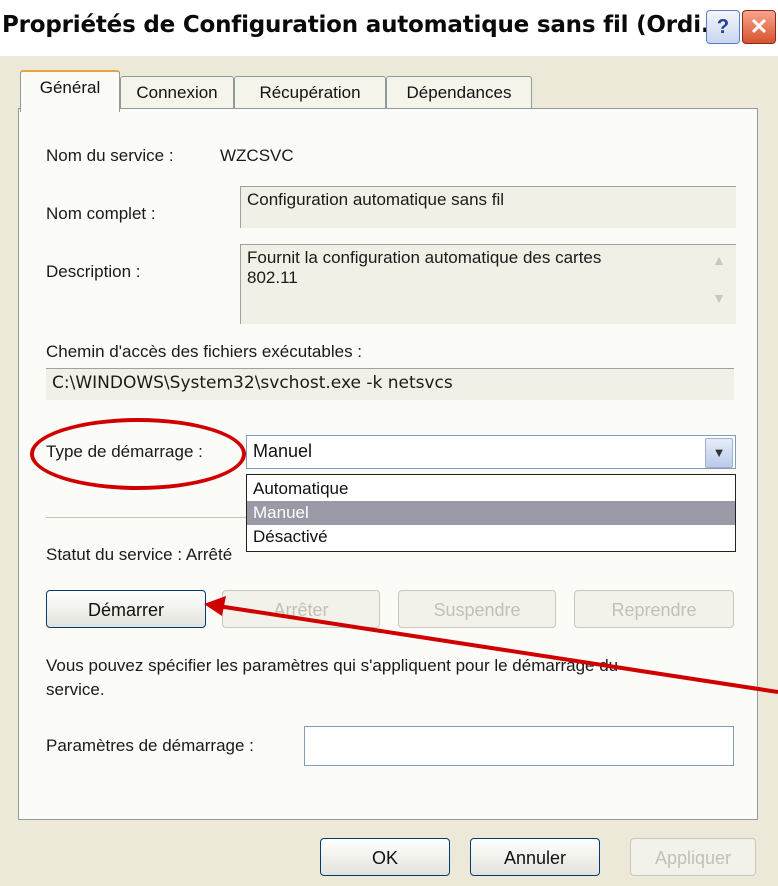 The width and height of the screenshot is (778, 886). Describe the element at coordinates (654, 609) in the screenshot. I see `resume-service-button: Reprendre` at that location.